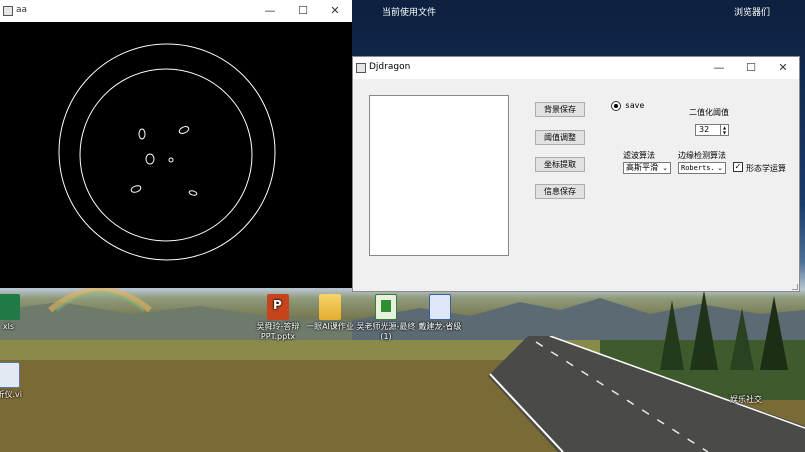  I want to click on edge-detection-select: Roberts. ⌄, so click(702, 168).